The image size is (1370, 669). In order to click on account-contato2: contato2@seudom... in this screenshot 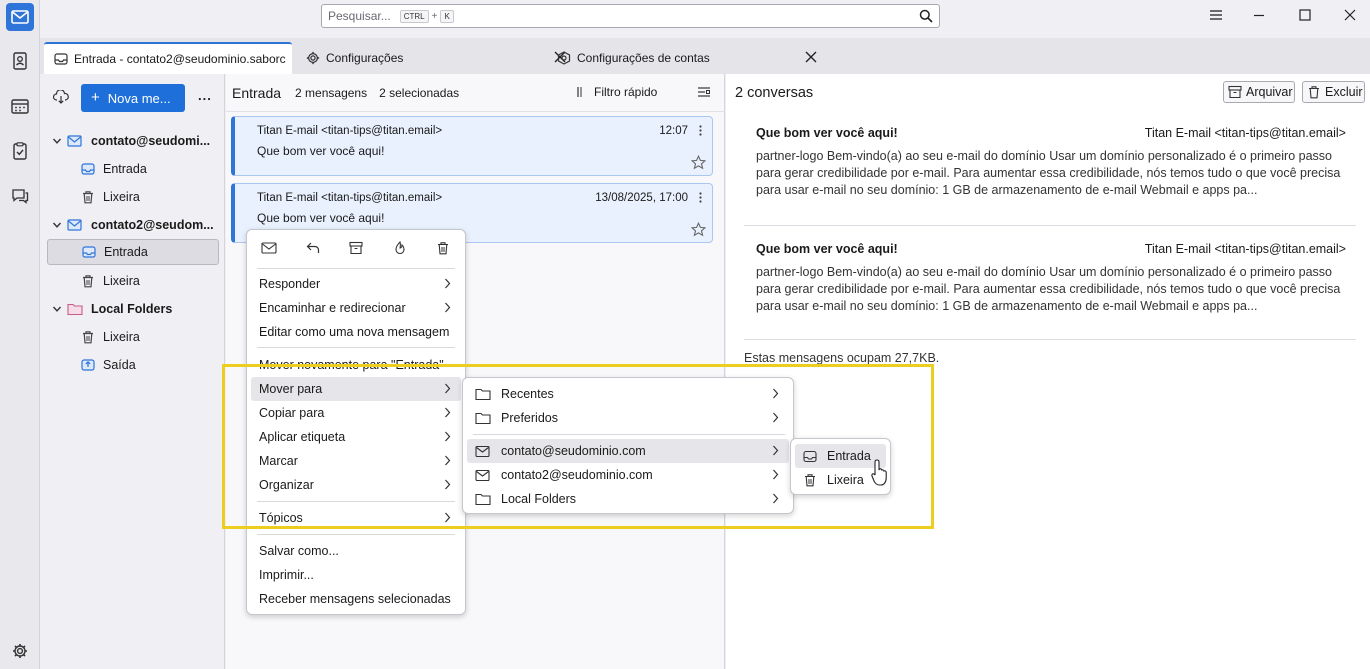, I will do `click(133, 225)`.